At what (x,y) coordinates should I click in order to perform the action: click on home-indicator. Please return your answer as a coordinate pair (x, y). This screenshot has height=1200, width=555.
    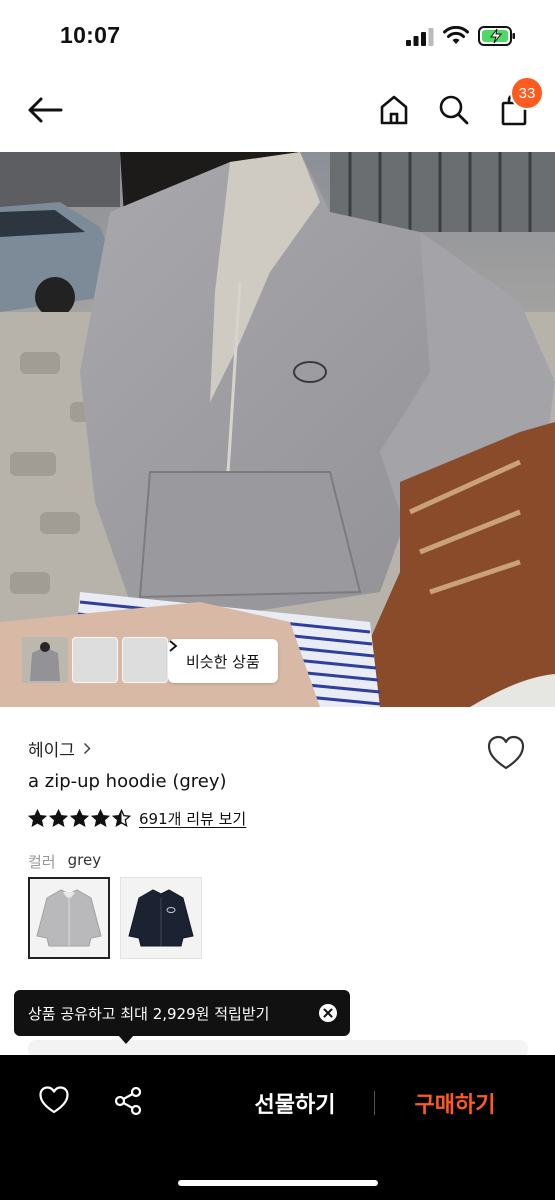
    Looking at the image, I should click on (278, 1183).